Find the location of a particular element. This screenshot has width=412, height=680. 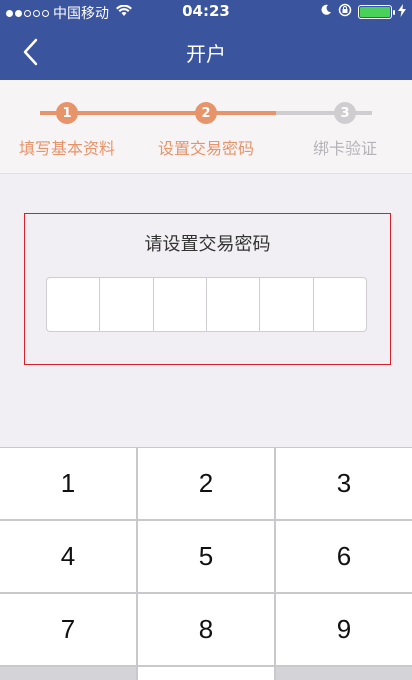

status-bar: 中国移动 04:23 is located at coordinates (206, 12).